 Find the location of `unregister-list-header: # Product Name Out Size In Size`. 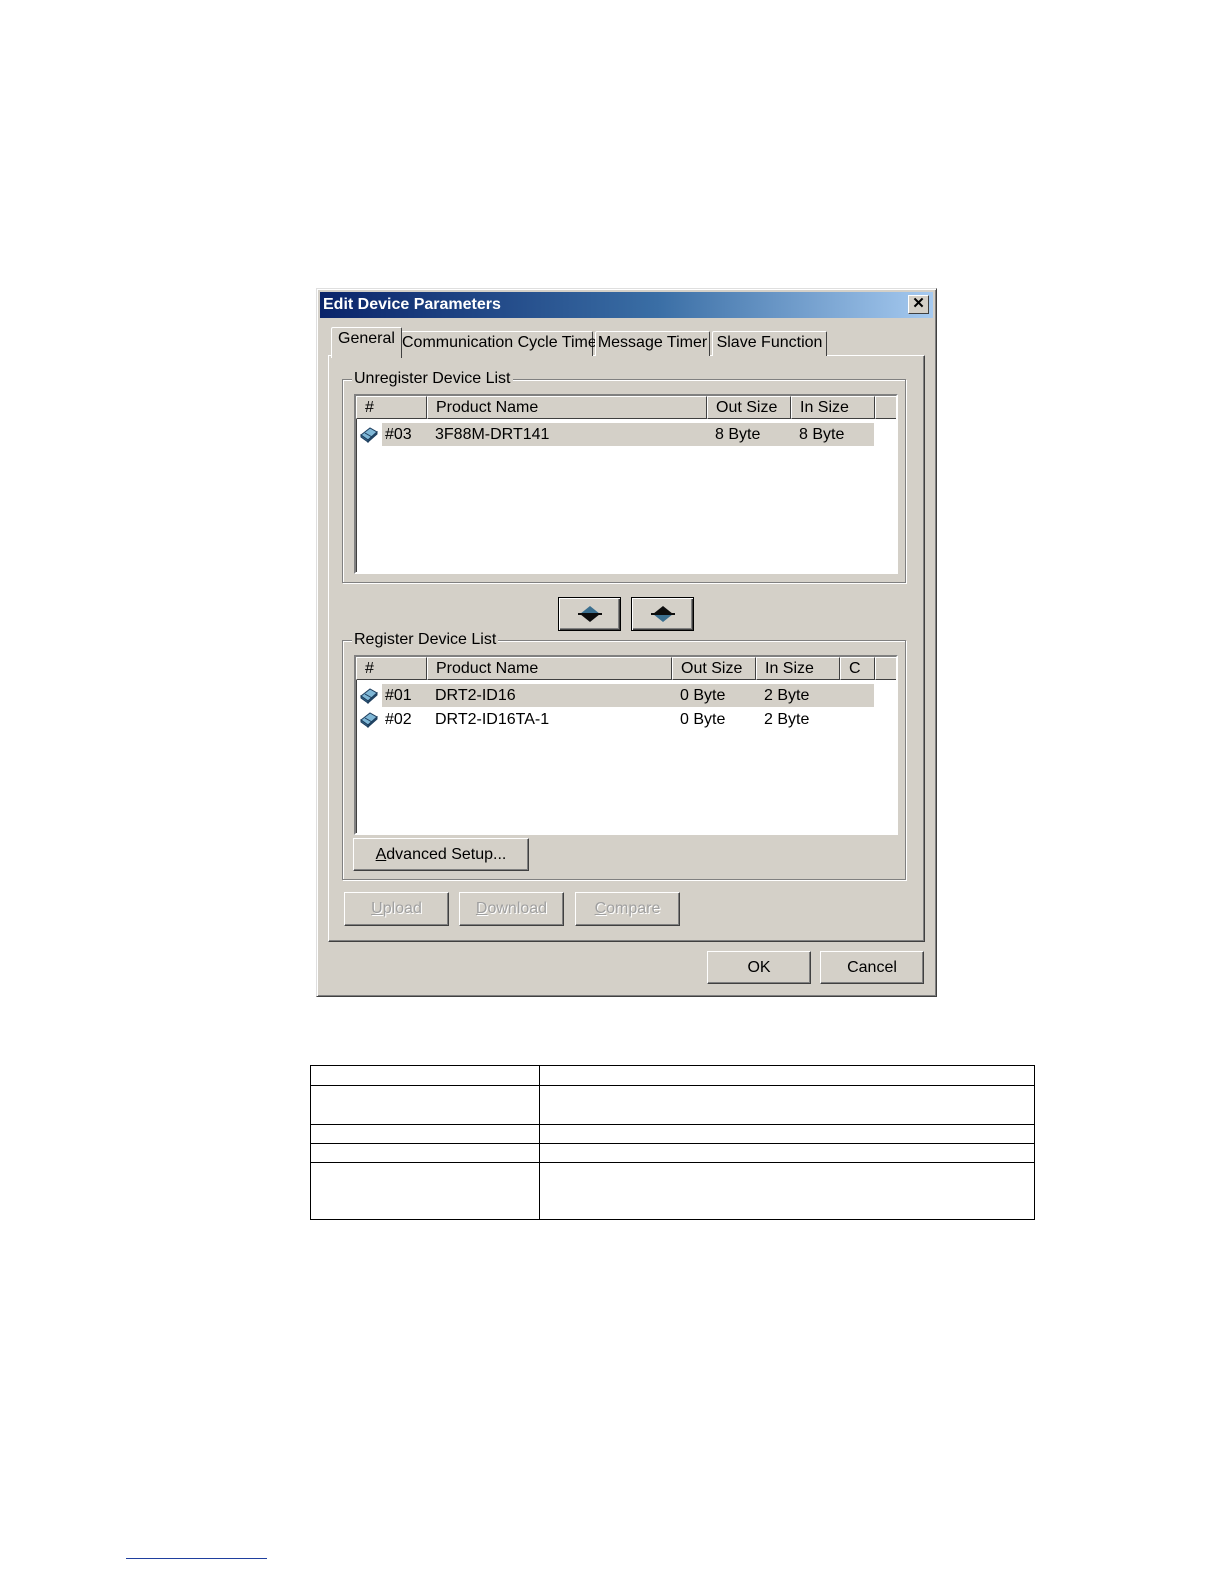

unregister-list-header: # Product Name Out Size In Size is located at coordinates (626, 407).